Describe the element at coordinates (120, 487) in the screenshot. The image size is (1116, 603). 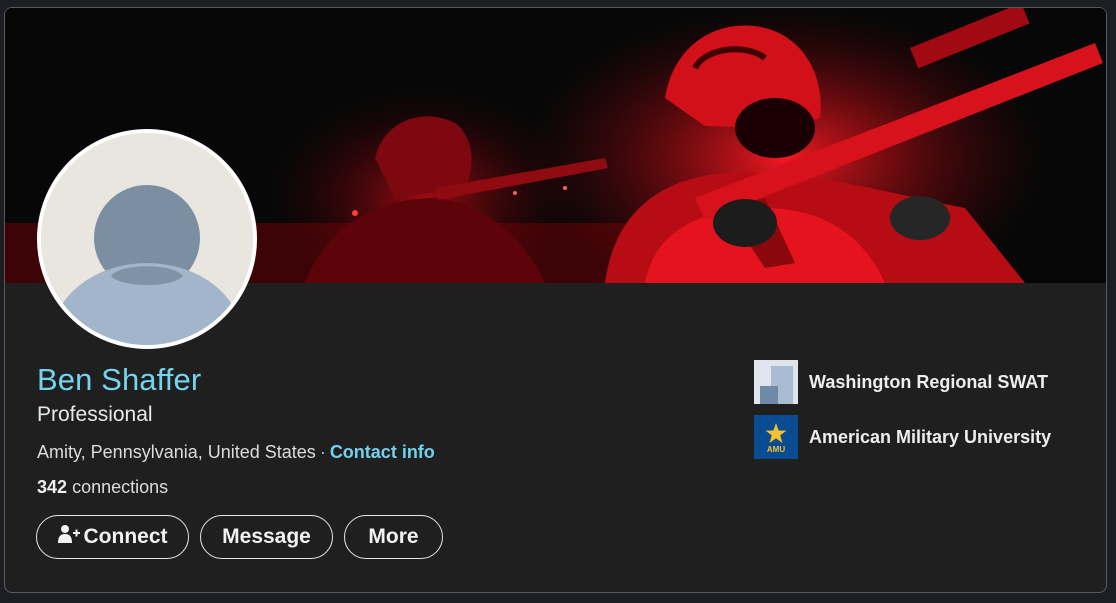
I see `connections-label: connections` at that location.